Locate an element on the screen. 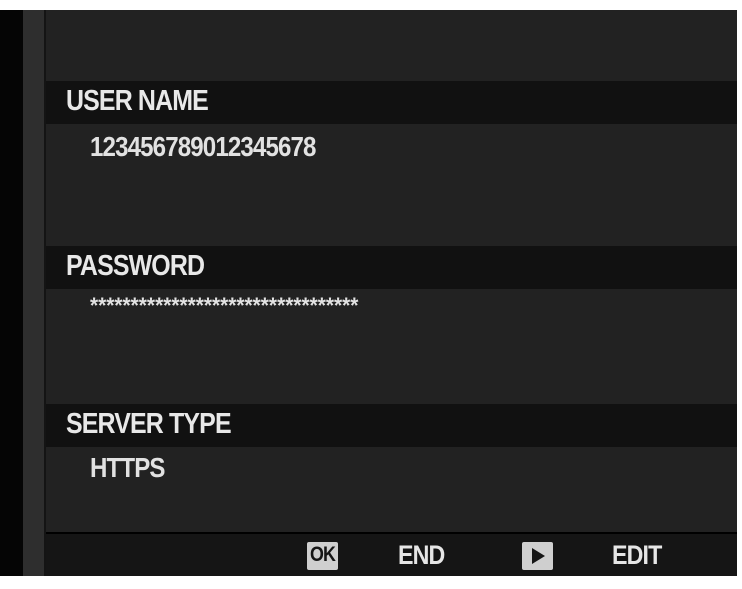 The image size is (742, 589). password-label: PASSWORD is located at coordinates (135, 266).